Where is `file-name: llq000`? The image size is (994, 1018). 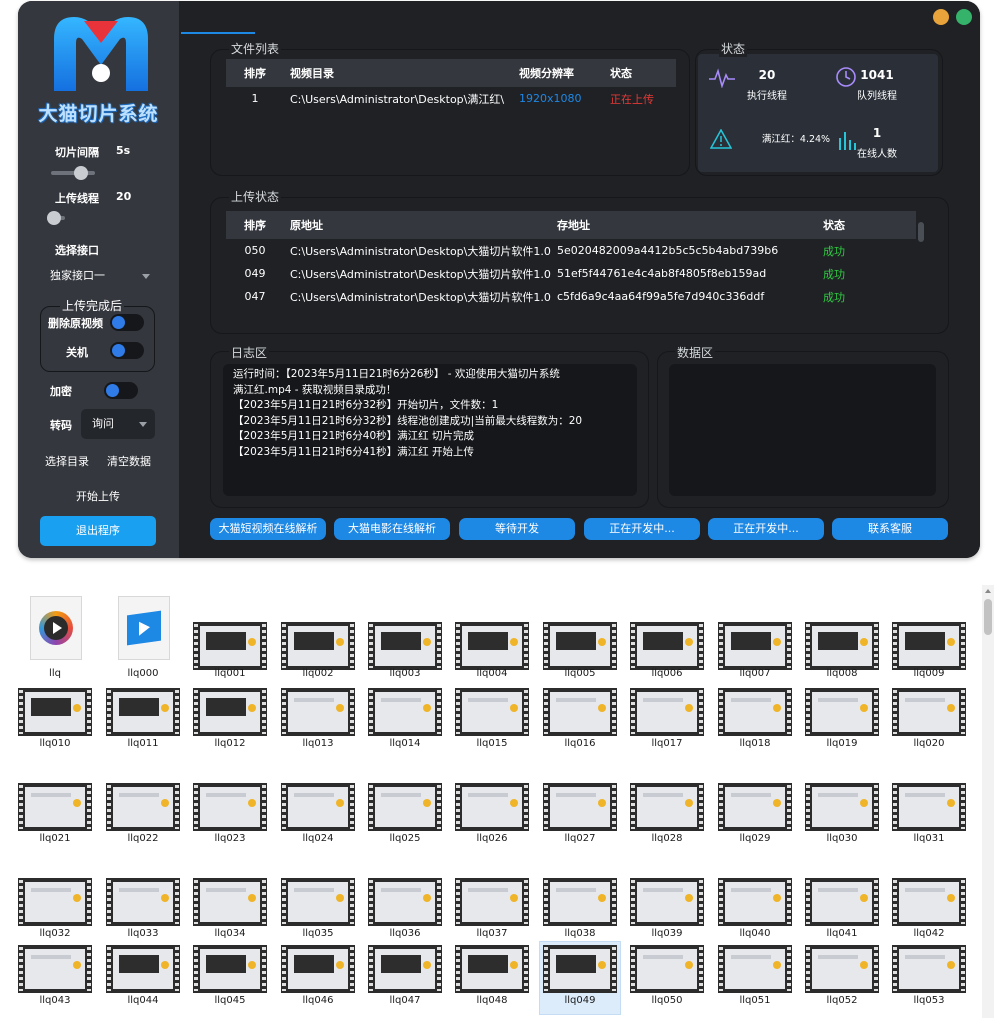
file-name: llq000 is located at coordinates (143, 673).